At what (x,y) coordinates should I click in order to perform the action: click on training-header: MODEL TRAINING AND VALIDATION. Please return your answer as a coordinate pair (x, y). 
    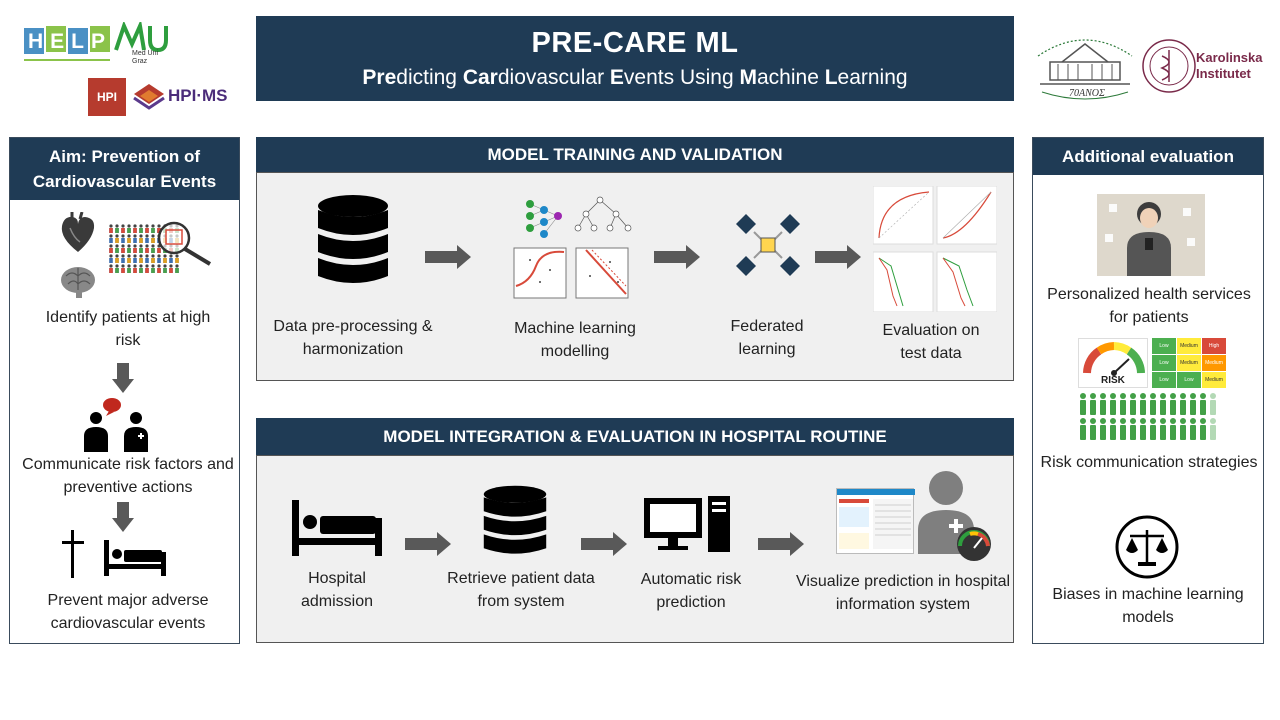
    Looking at the image, I should click on (635, 154).